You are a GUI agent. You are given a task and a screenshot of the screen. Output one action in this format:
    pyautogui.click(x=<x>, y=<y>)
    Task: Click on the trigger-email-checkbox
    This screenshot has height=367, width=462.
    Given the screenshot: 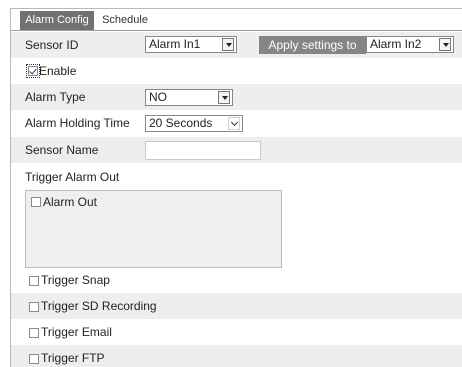 What is the action you would take?
    pyautogui.click(x=34, y=333)
    